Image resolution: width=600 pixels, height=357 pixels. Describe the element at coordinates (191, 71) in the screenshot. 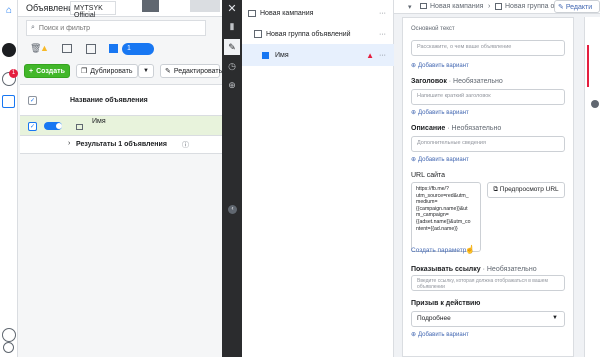

I see `edit-button: ✎ Редактировать` at that location.